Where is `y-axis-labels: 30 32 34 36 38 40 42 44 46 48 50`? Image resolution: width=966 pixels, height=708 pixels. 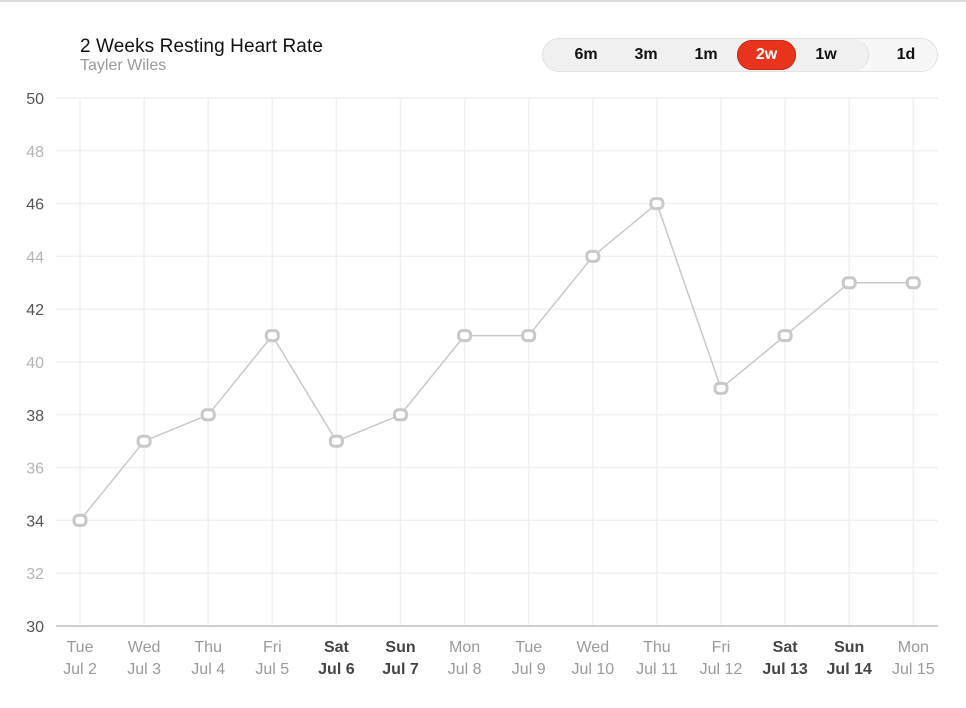
y-axis-labels: 30 32 34 36 38 40 42 44 46 48 50 is located at coordinates (35, 363).